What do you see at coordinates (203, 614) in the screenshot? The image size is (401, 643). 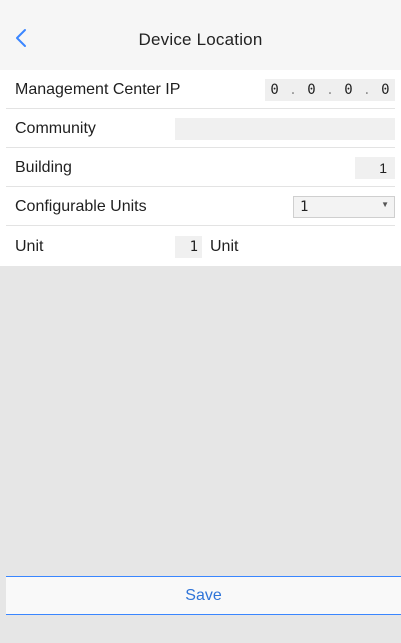 I see `save-bar-bottom-border` at bounding box center [203, 614].